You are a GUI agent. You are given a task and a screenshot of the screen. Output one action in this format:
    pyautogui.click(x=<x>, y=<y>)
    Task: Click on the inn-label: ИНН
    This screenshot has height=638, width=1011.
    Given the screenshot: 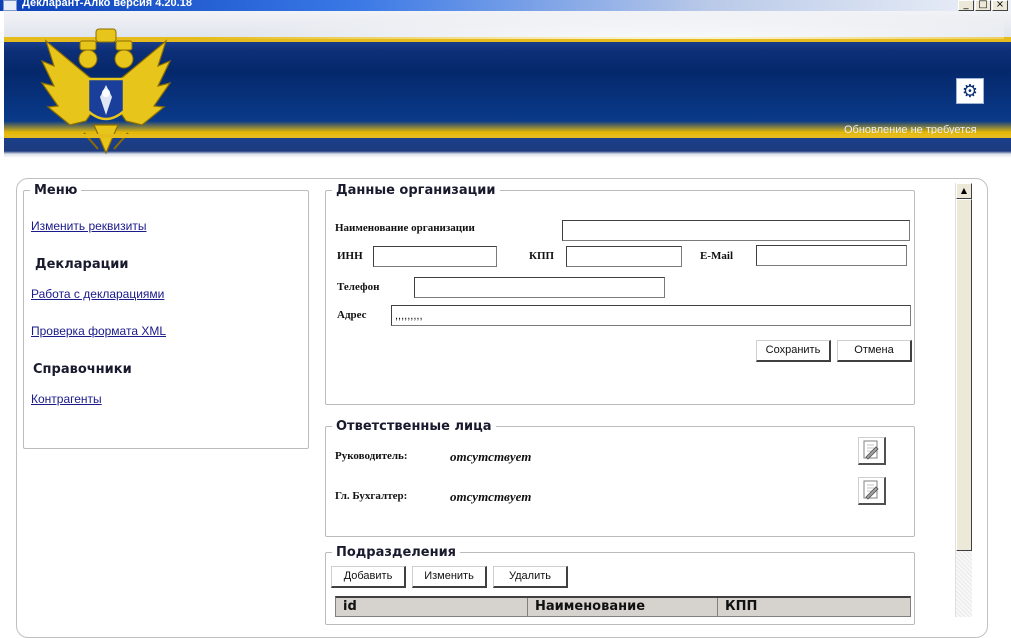 What is the action you would take?
    pyautogui.click(x=350, y=256)
    